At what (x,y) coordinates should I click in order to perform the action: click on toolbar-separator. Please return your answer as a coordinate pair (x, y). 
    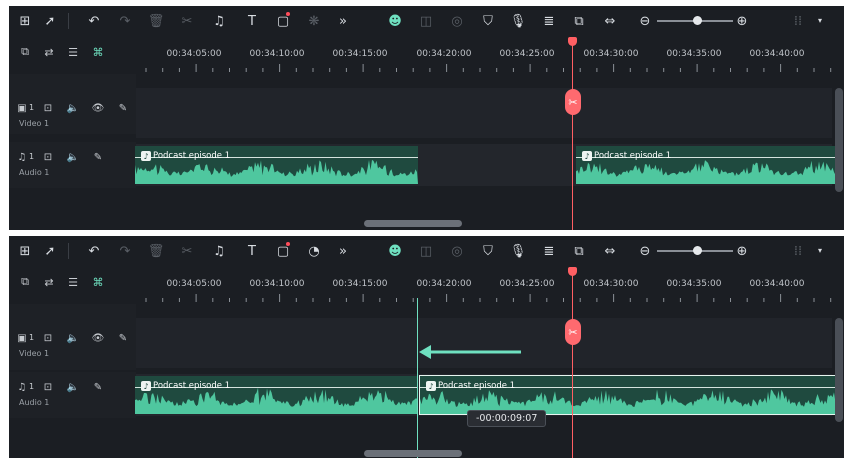
    Looking at the image, I should click on (68, 251).